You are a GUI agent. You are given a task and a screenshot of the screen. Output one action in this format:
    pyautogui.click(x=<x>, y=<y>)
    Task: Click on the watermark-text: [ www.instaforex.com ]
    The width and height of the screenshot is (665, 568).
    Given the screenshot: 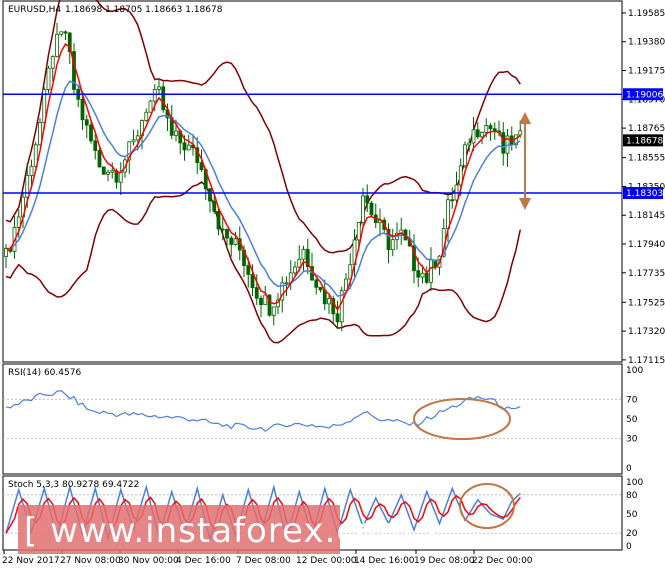 What is the action you would take?
    pyautogui.click(x=231, y=531)
    